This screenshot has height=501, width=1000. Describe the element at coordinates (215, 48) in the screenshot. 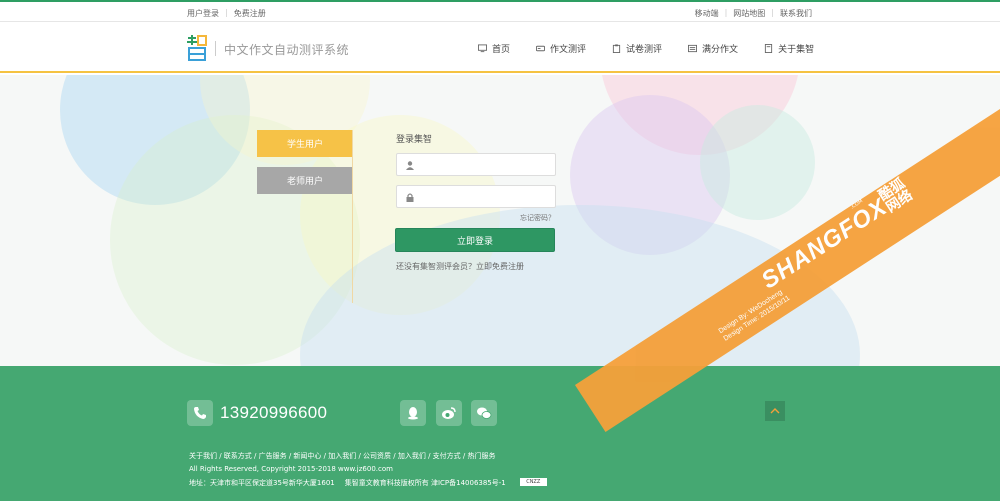

I see `logo-divider` at that location.